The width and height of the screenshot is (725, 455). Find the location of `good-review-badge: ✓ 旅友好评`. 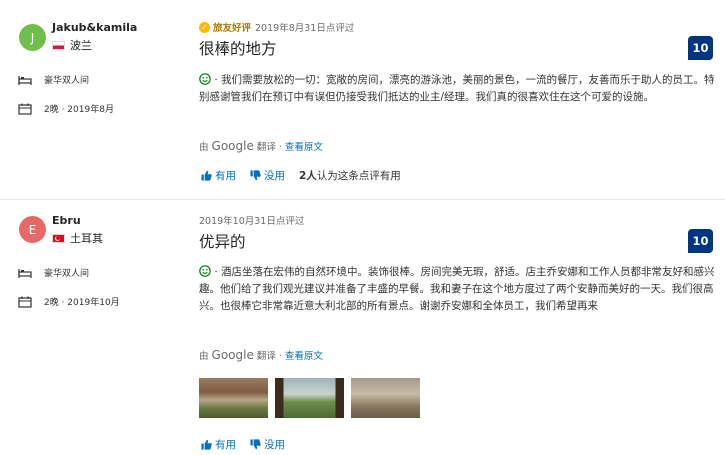

good-review-badge: ✓ 旅友好评 is located at coordinates (225, 27).